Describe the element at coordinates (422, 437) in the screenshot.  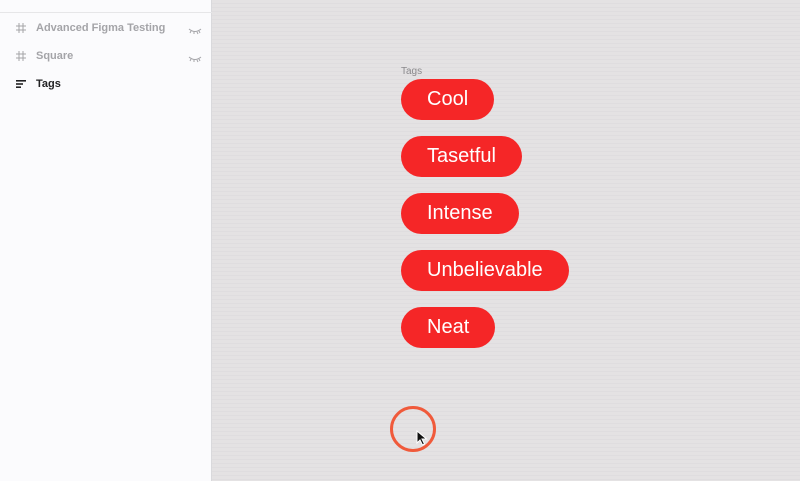
I see `mouse-cursor-icon` at that location.